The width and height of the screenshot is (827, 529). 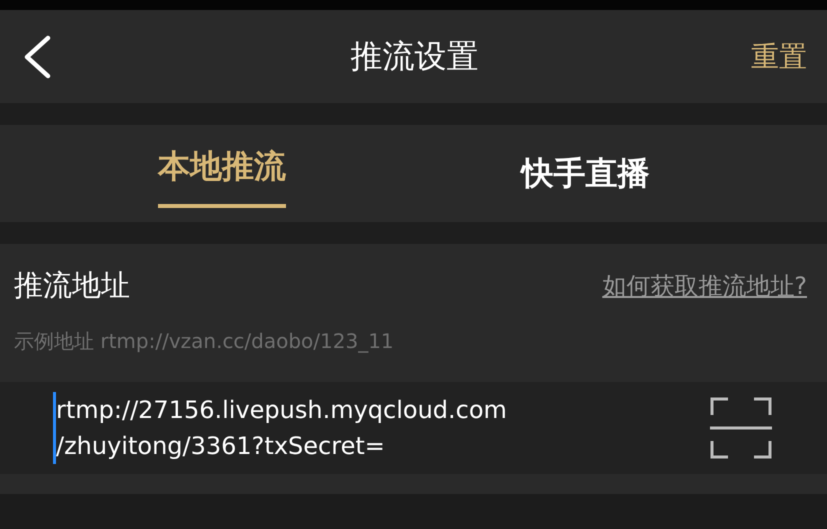 I want to click on example-text: 示例地址 rtmp://vzan.cc/daobo/123_11, so click(x=204, y=341).